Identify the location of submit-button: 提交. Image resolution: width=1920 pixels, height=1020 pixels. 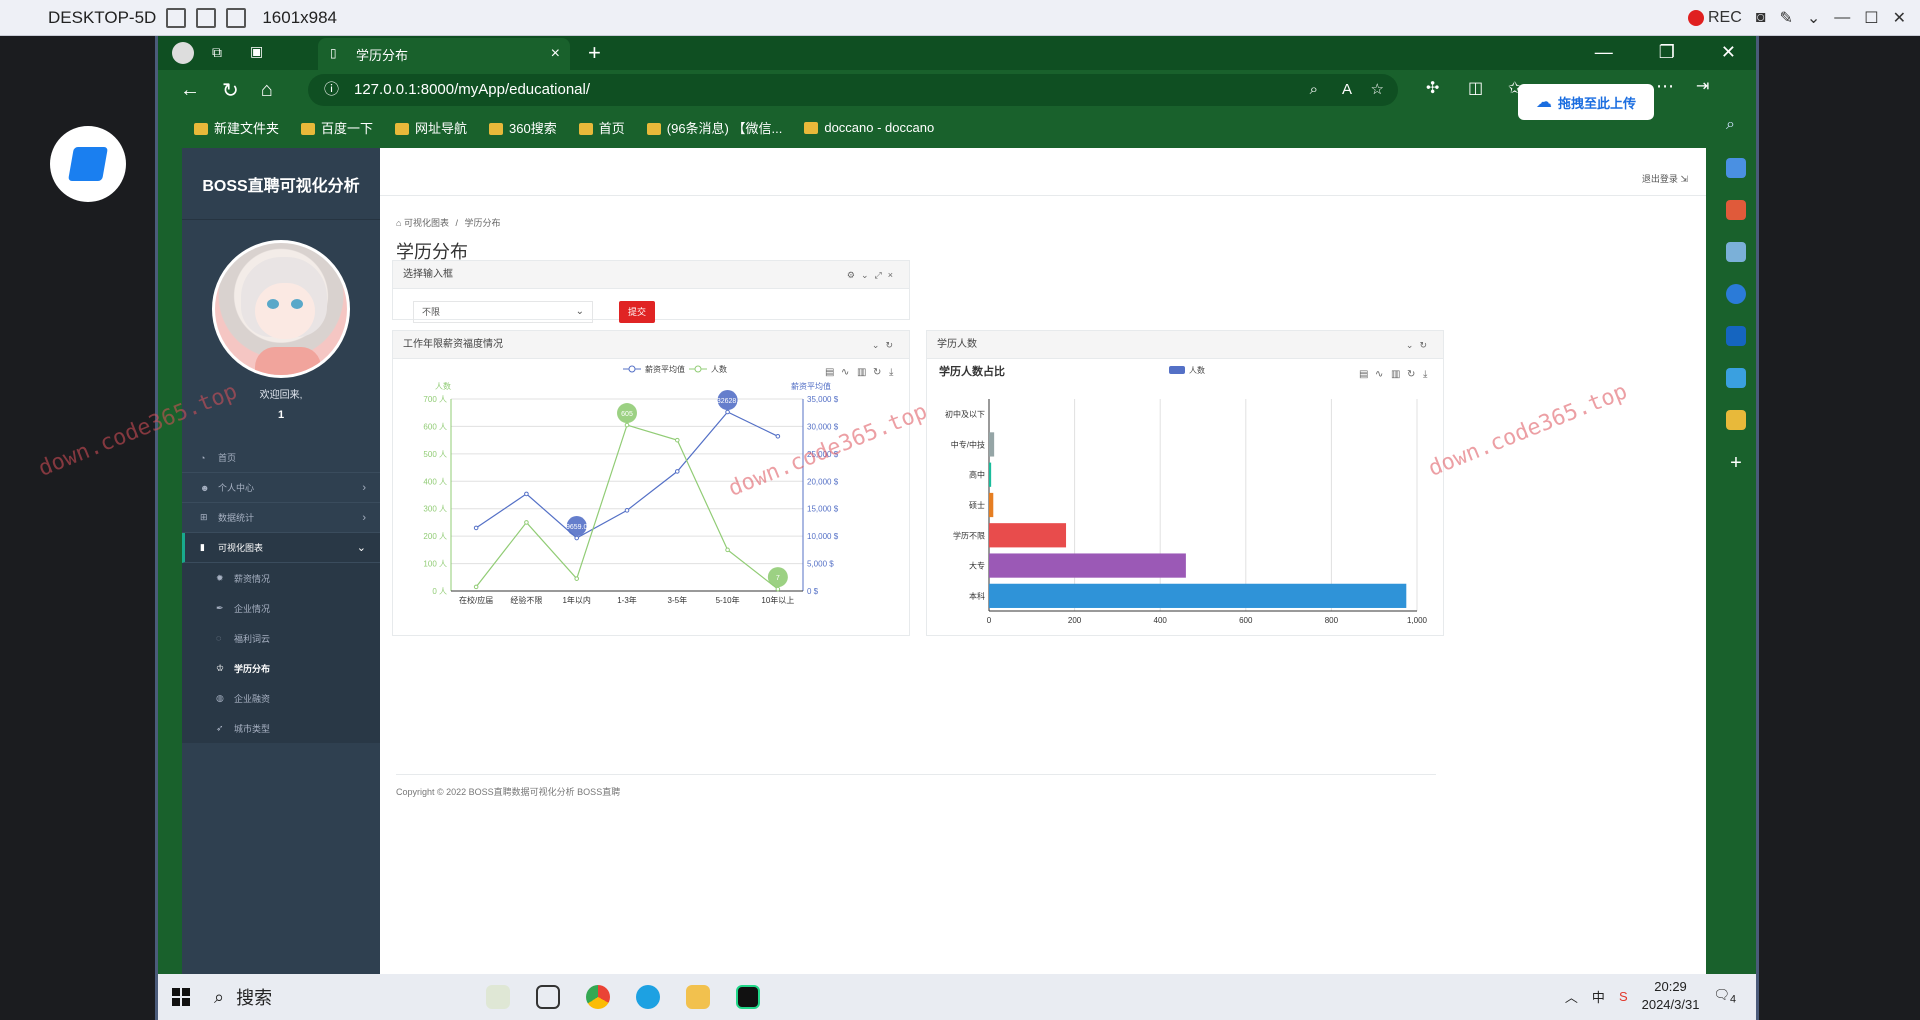
(637, 312).